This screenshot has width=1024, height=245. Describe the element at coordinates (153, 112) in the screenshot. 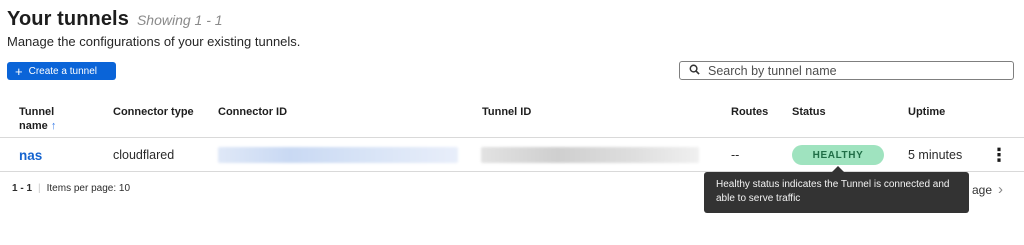

I see `column-header-connector-type: Connector type` at that location.